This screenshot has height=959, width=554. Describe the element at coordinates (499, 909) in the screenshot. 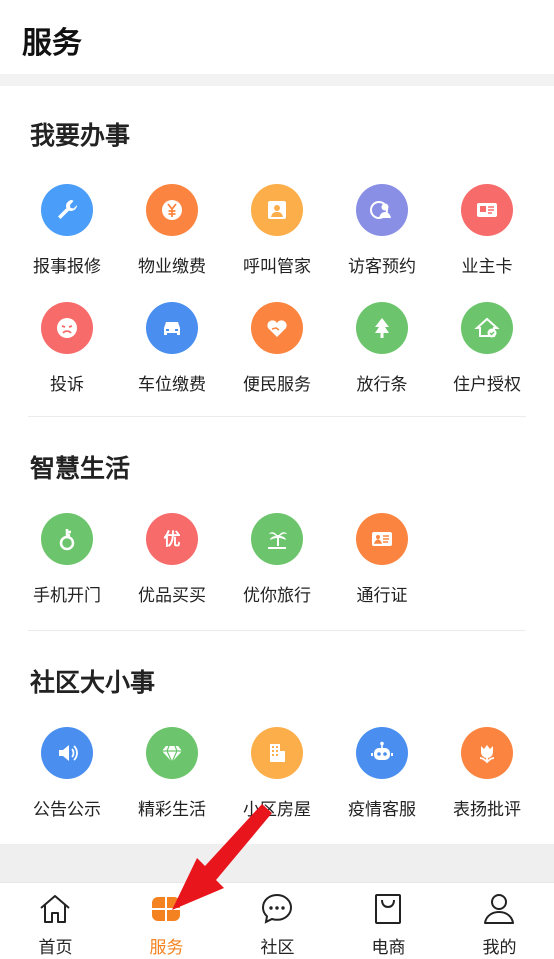

I see `user-icon` at that location.